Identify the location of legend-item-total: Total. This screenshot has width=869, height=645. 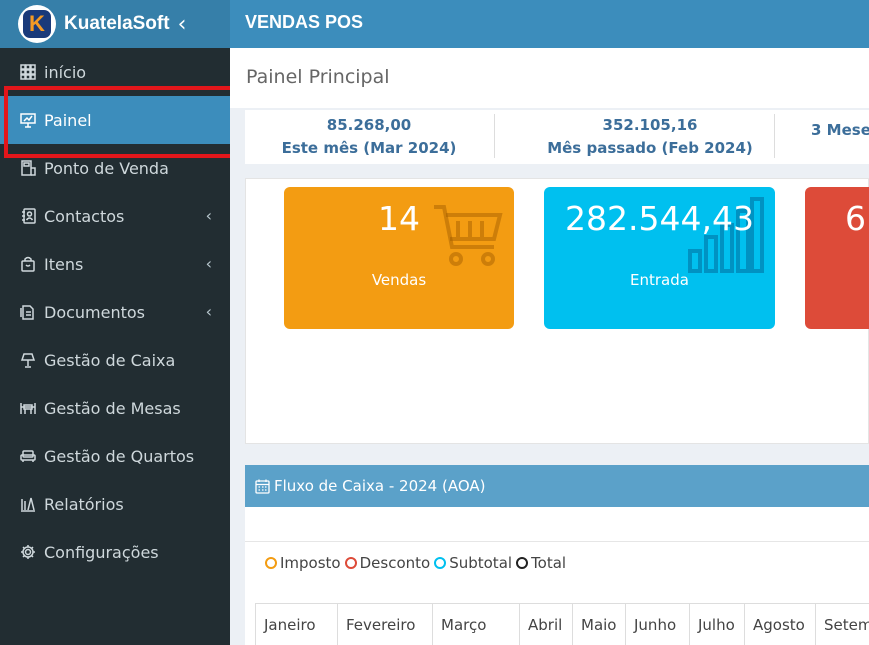
(541, 563).